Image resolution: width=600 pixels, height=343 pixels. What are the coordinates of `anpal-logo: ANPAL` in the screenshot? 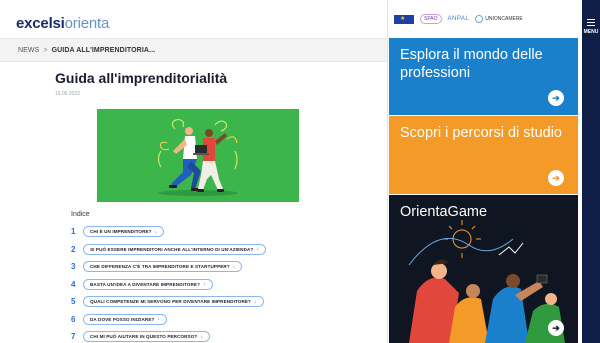 It's located at (458, 19).